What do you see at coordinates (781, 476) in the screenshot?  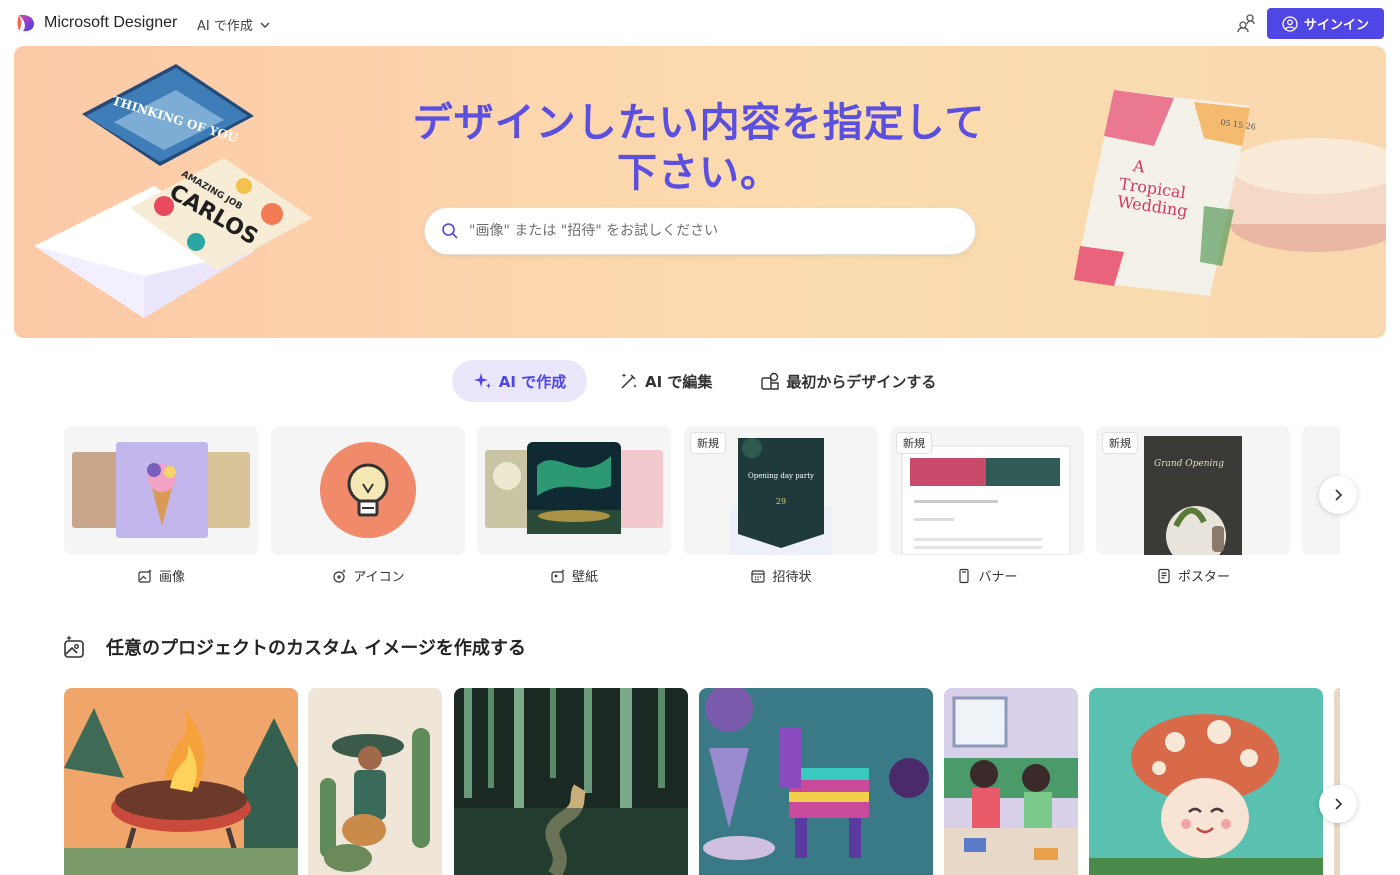 I see `invitation-thumb-text: Opening day party` at bounding box center [781, 476].